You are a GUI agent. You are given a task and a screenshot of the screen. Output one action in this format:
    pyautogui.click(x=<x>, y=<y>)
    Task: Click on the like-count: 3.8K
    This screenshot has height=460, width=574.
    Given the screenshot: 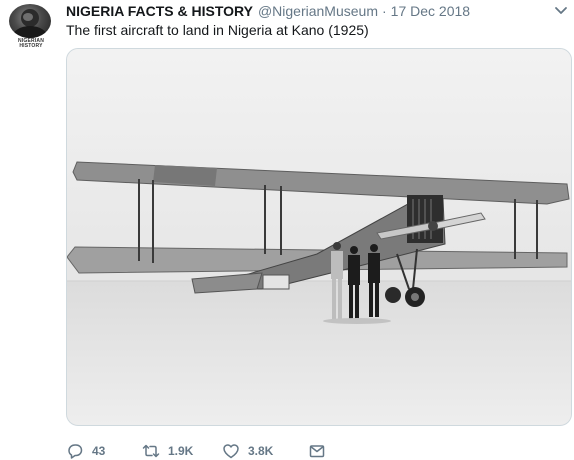 What is the action you would take?
    pyautogui.click(x=261, y=451)
    